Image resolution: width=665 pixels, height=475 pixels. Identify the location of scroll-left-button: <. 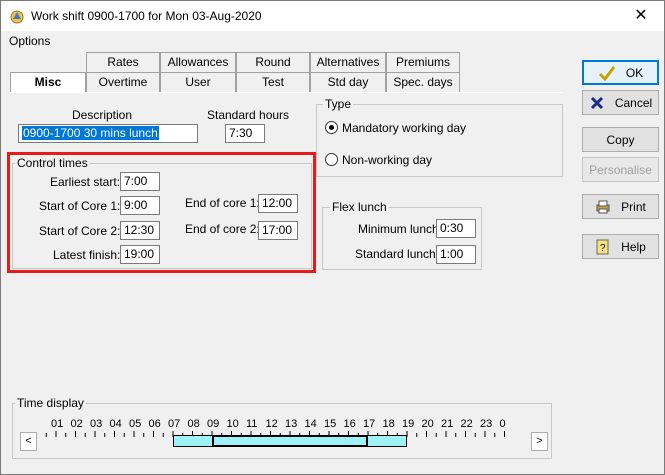
(28, 441).